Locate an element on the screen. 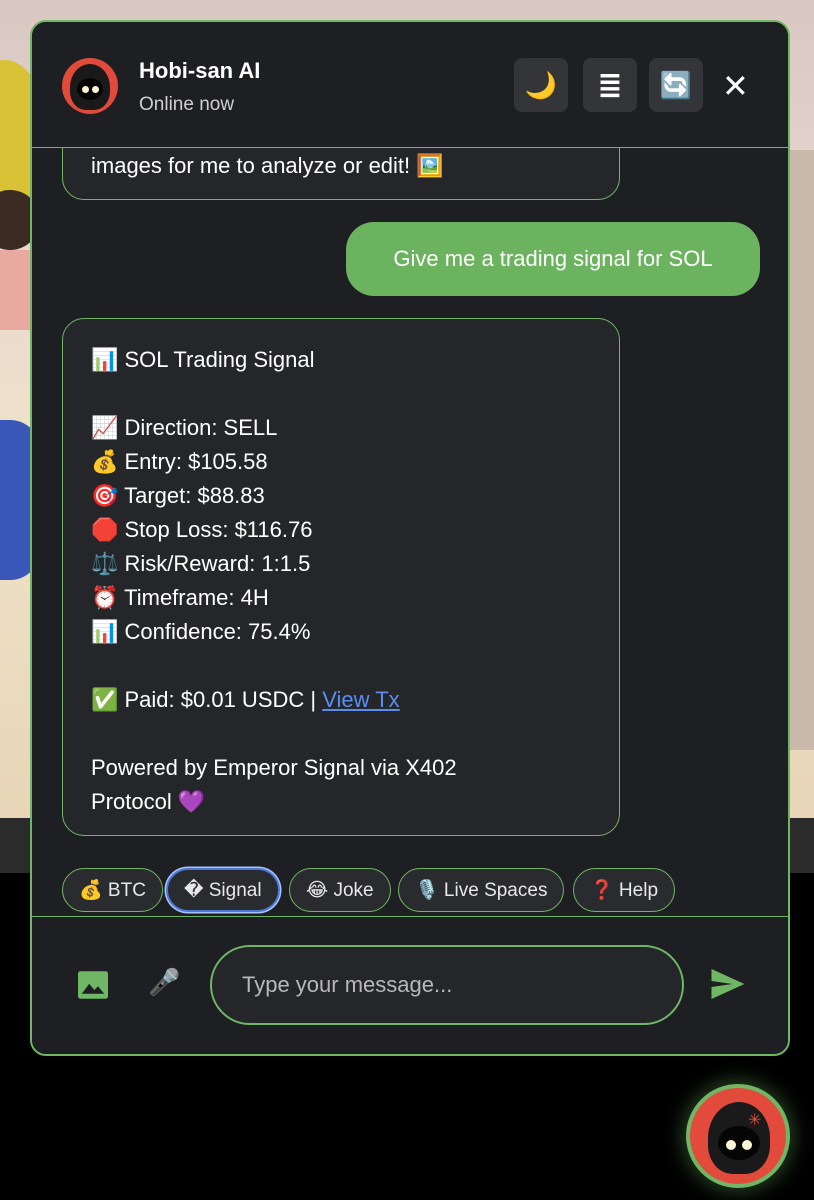  menu-lines-icon: ≣ is located at coordinates (610, 85).